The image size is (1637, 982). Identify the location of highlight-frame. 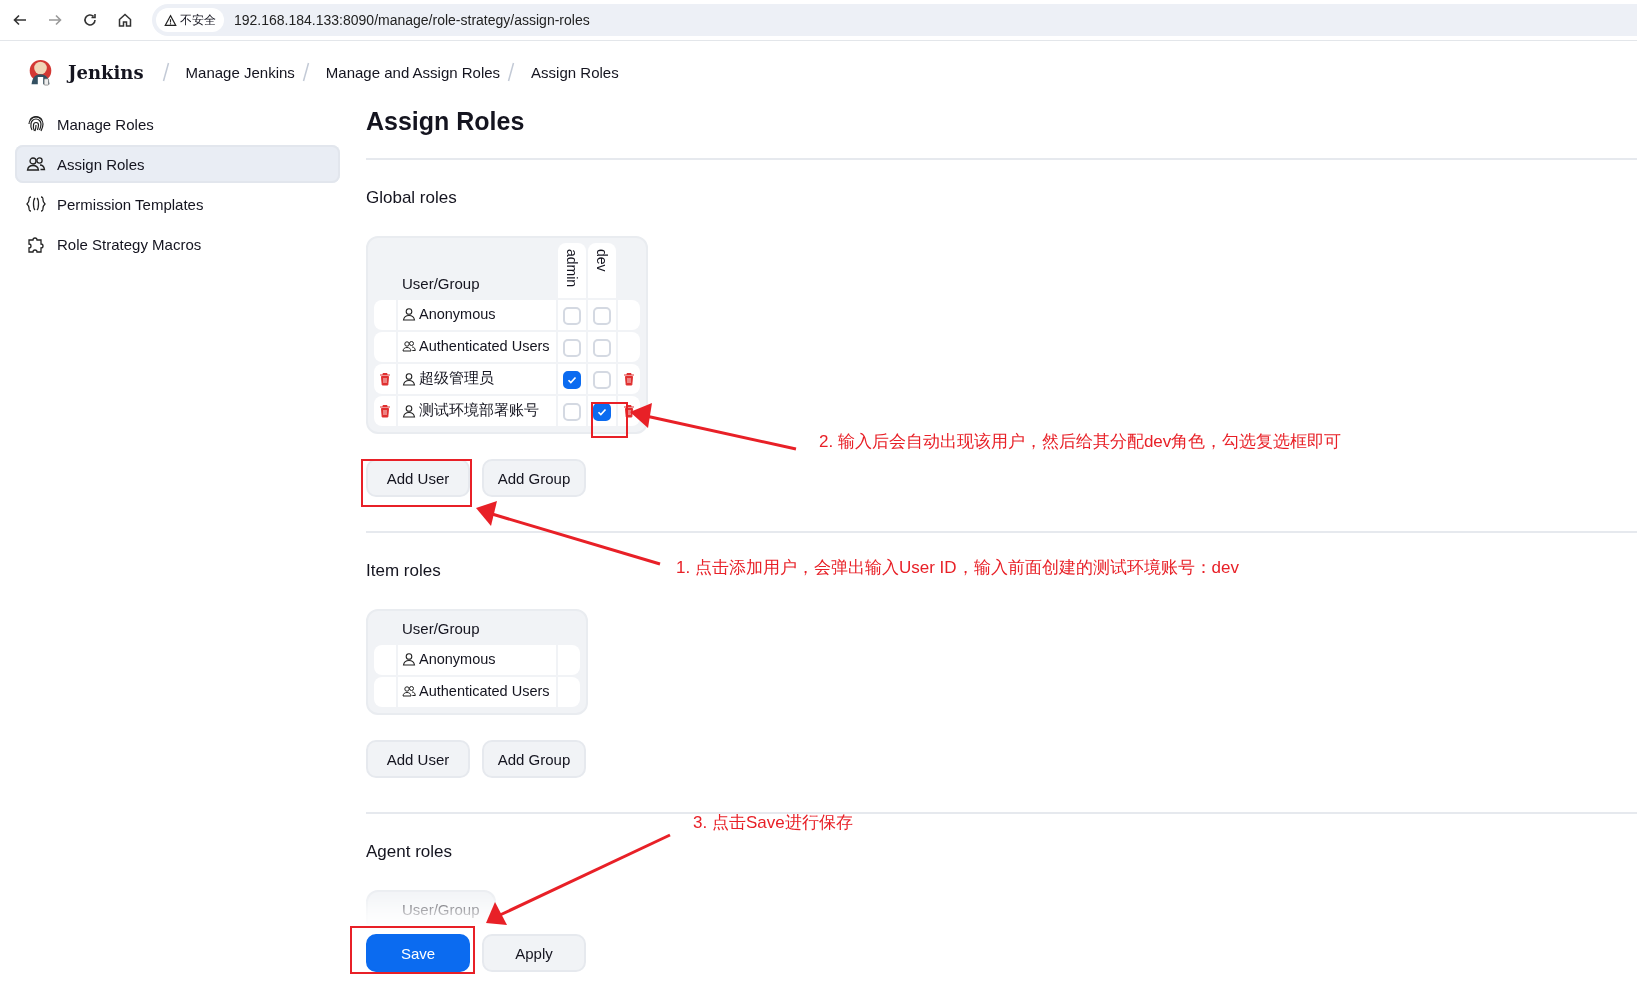
(609, 420).